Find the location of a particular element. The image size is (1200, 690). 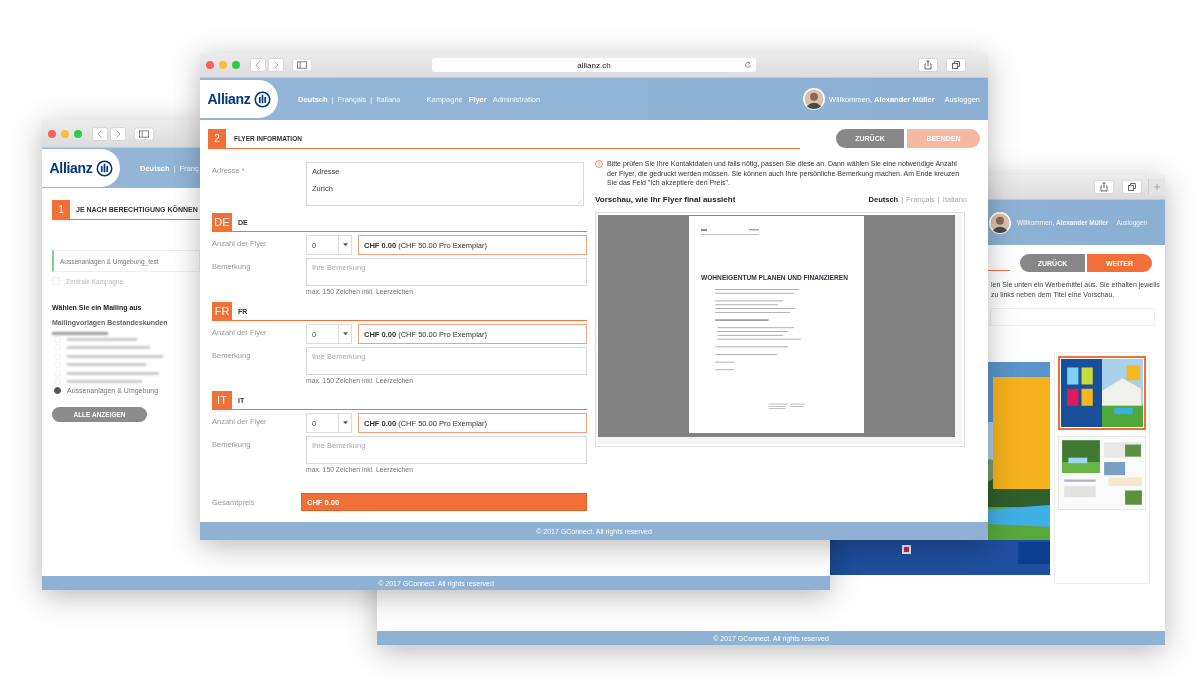

info-icon is located at coordinates (599, 164).